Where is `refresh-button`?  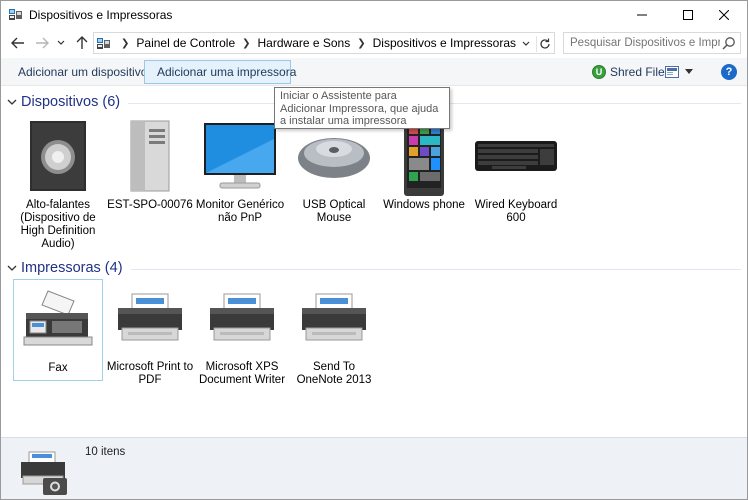
refresh-button is located at coordinates (544, 44).